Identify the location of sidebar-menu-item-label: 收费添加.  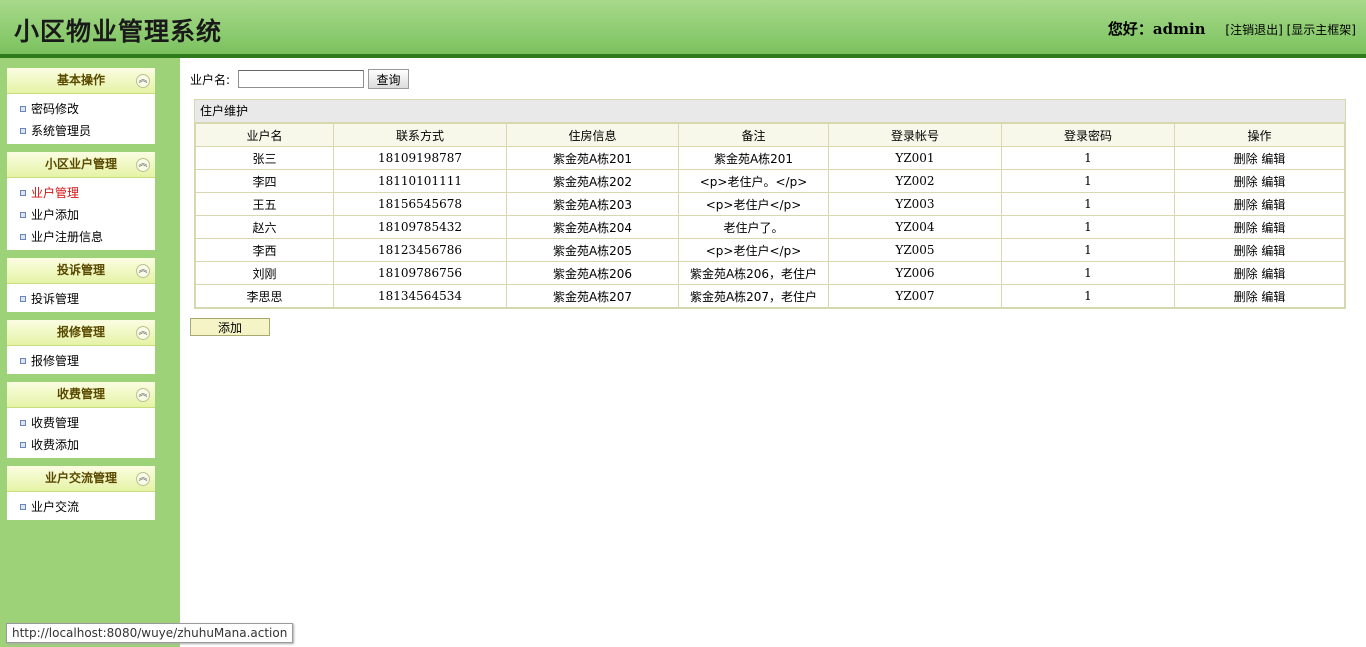
(55, 445).